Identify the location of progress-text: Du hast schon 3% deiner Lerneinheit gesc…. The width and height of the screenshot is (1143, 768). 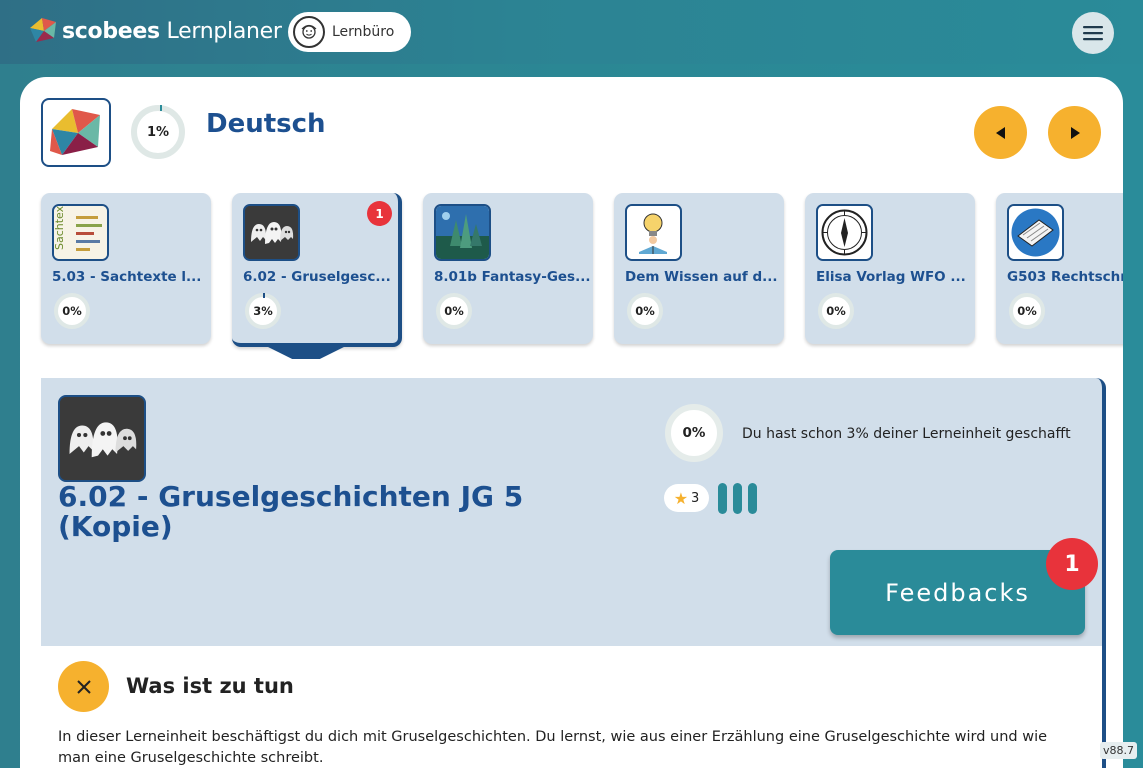
(906, 434).